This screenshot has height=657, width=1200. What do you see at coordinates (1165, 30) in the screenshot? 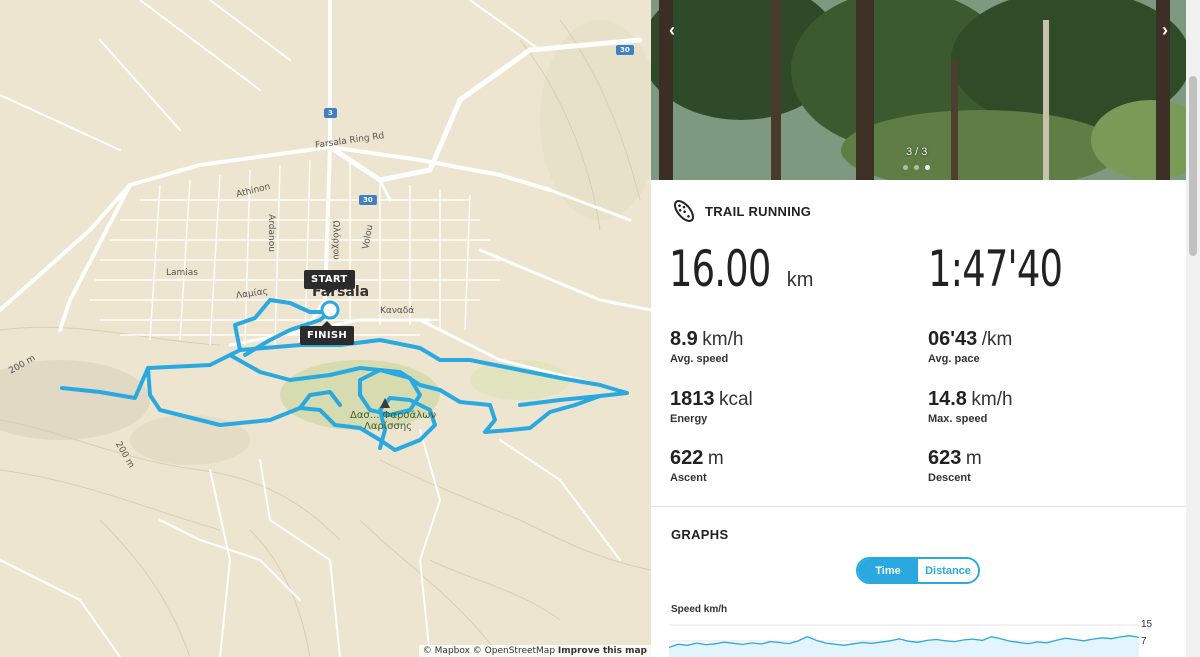
I see `carousel-next-button: ›` at bounding box center [1165, 30].